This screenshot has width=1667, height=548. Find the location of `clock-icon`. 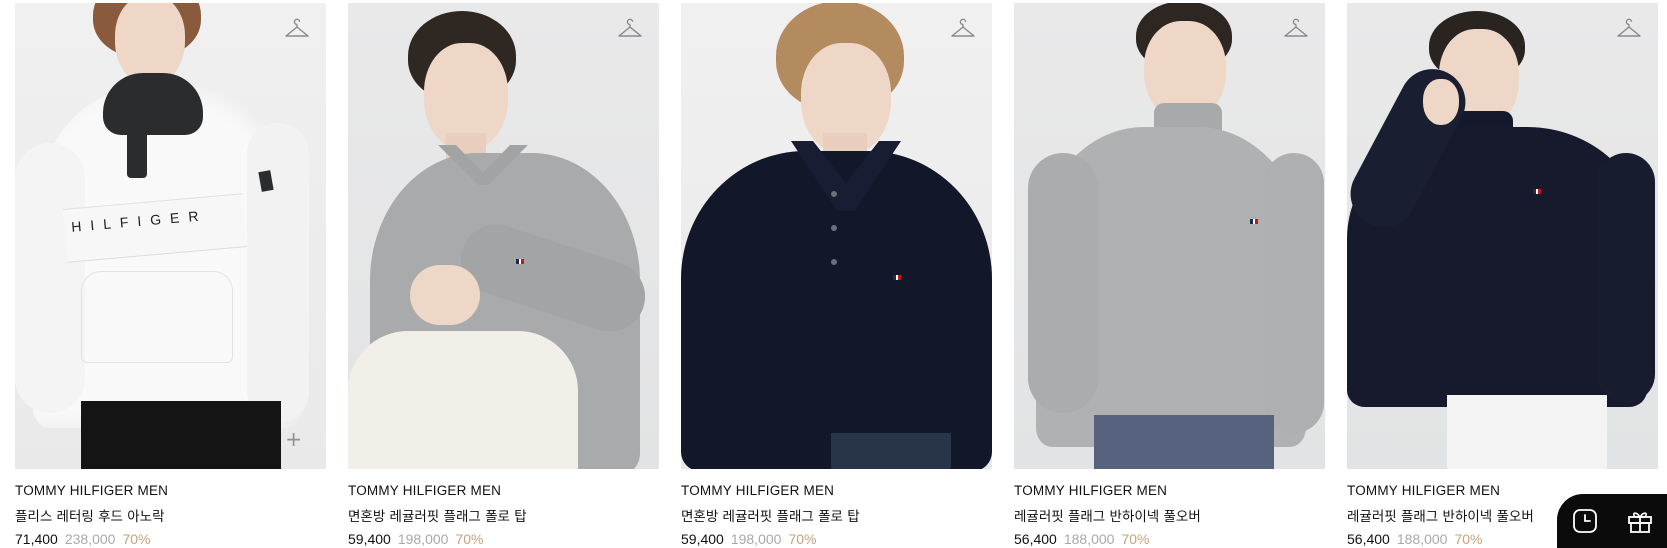

clock-icon is located at coordinates (1584, 521).